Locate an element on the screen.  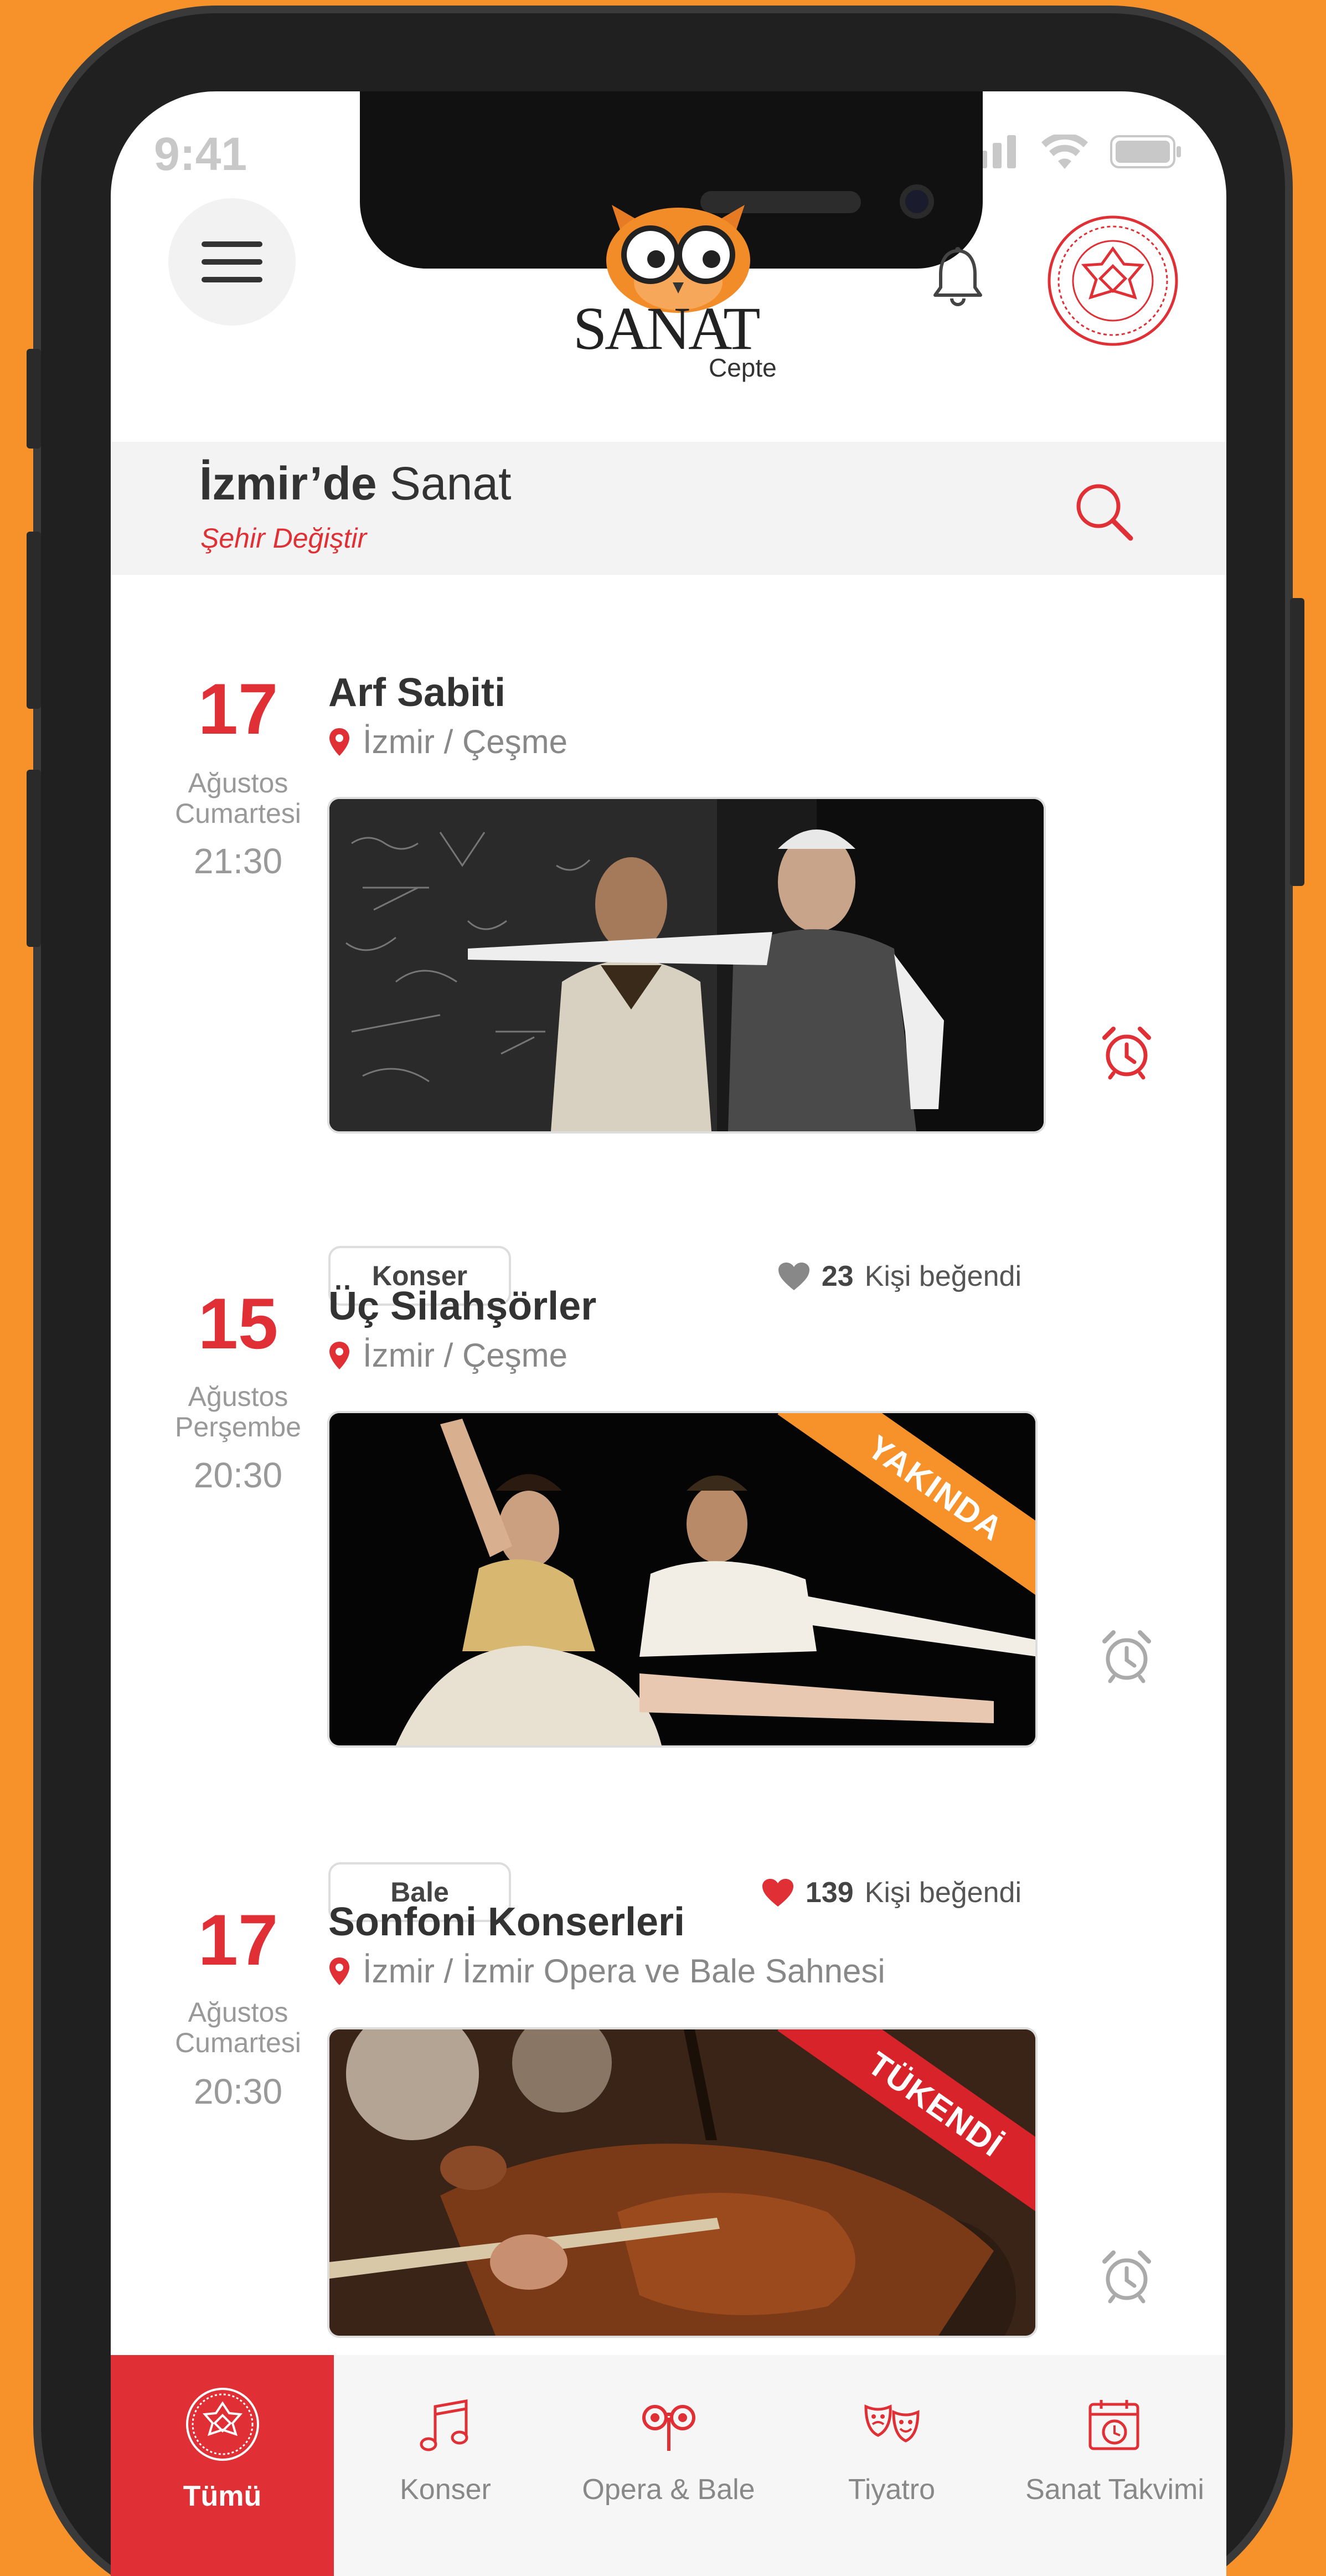
event-time: 21:30 is located at coordinates (238, 861).